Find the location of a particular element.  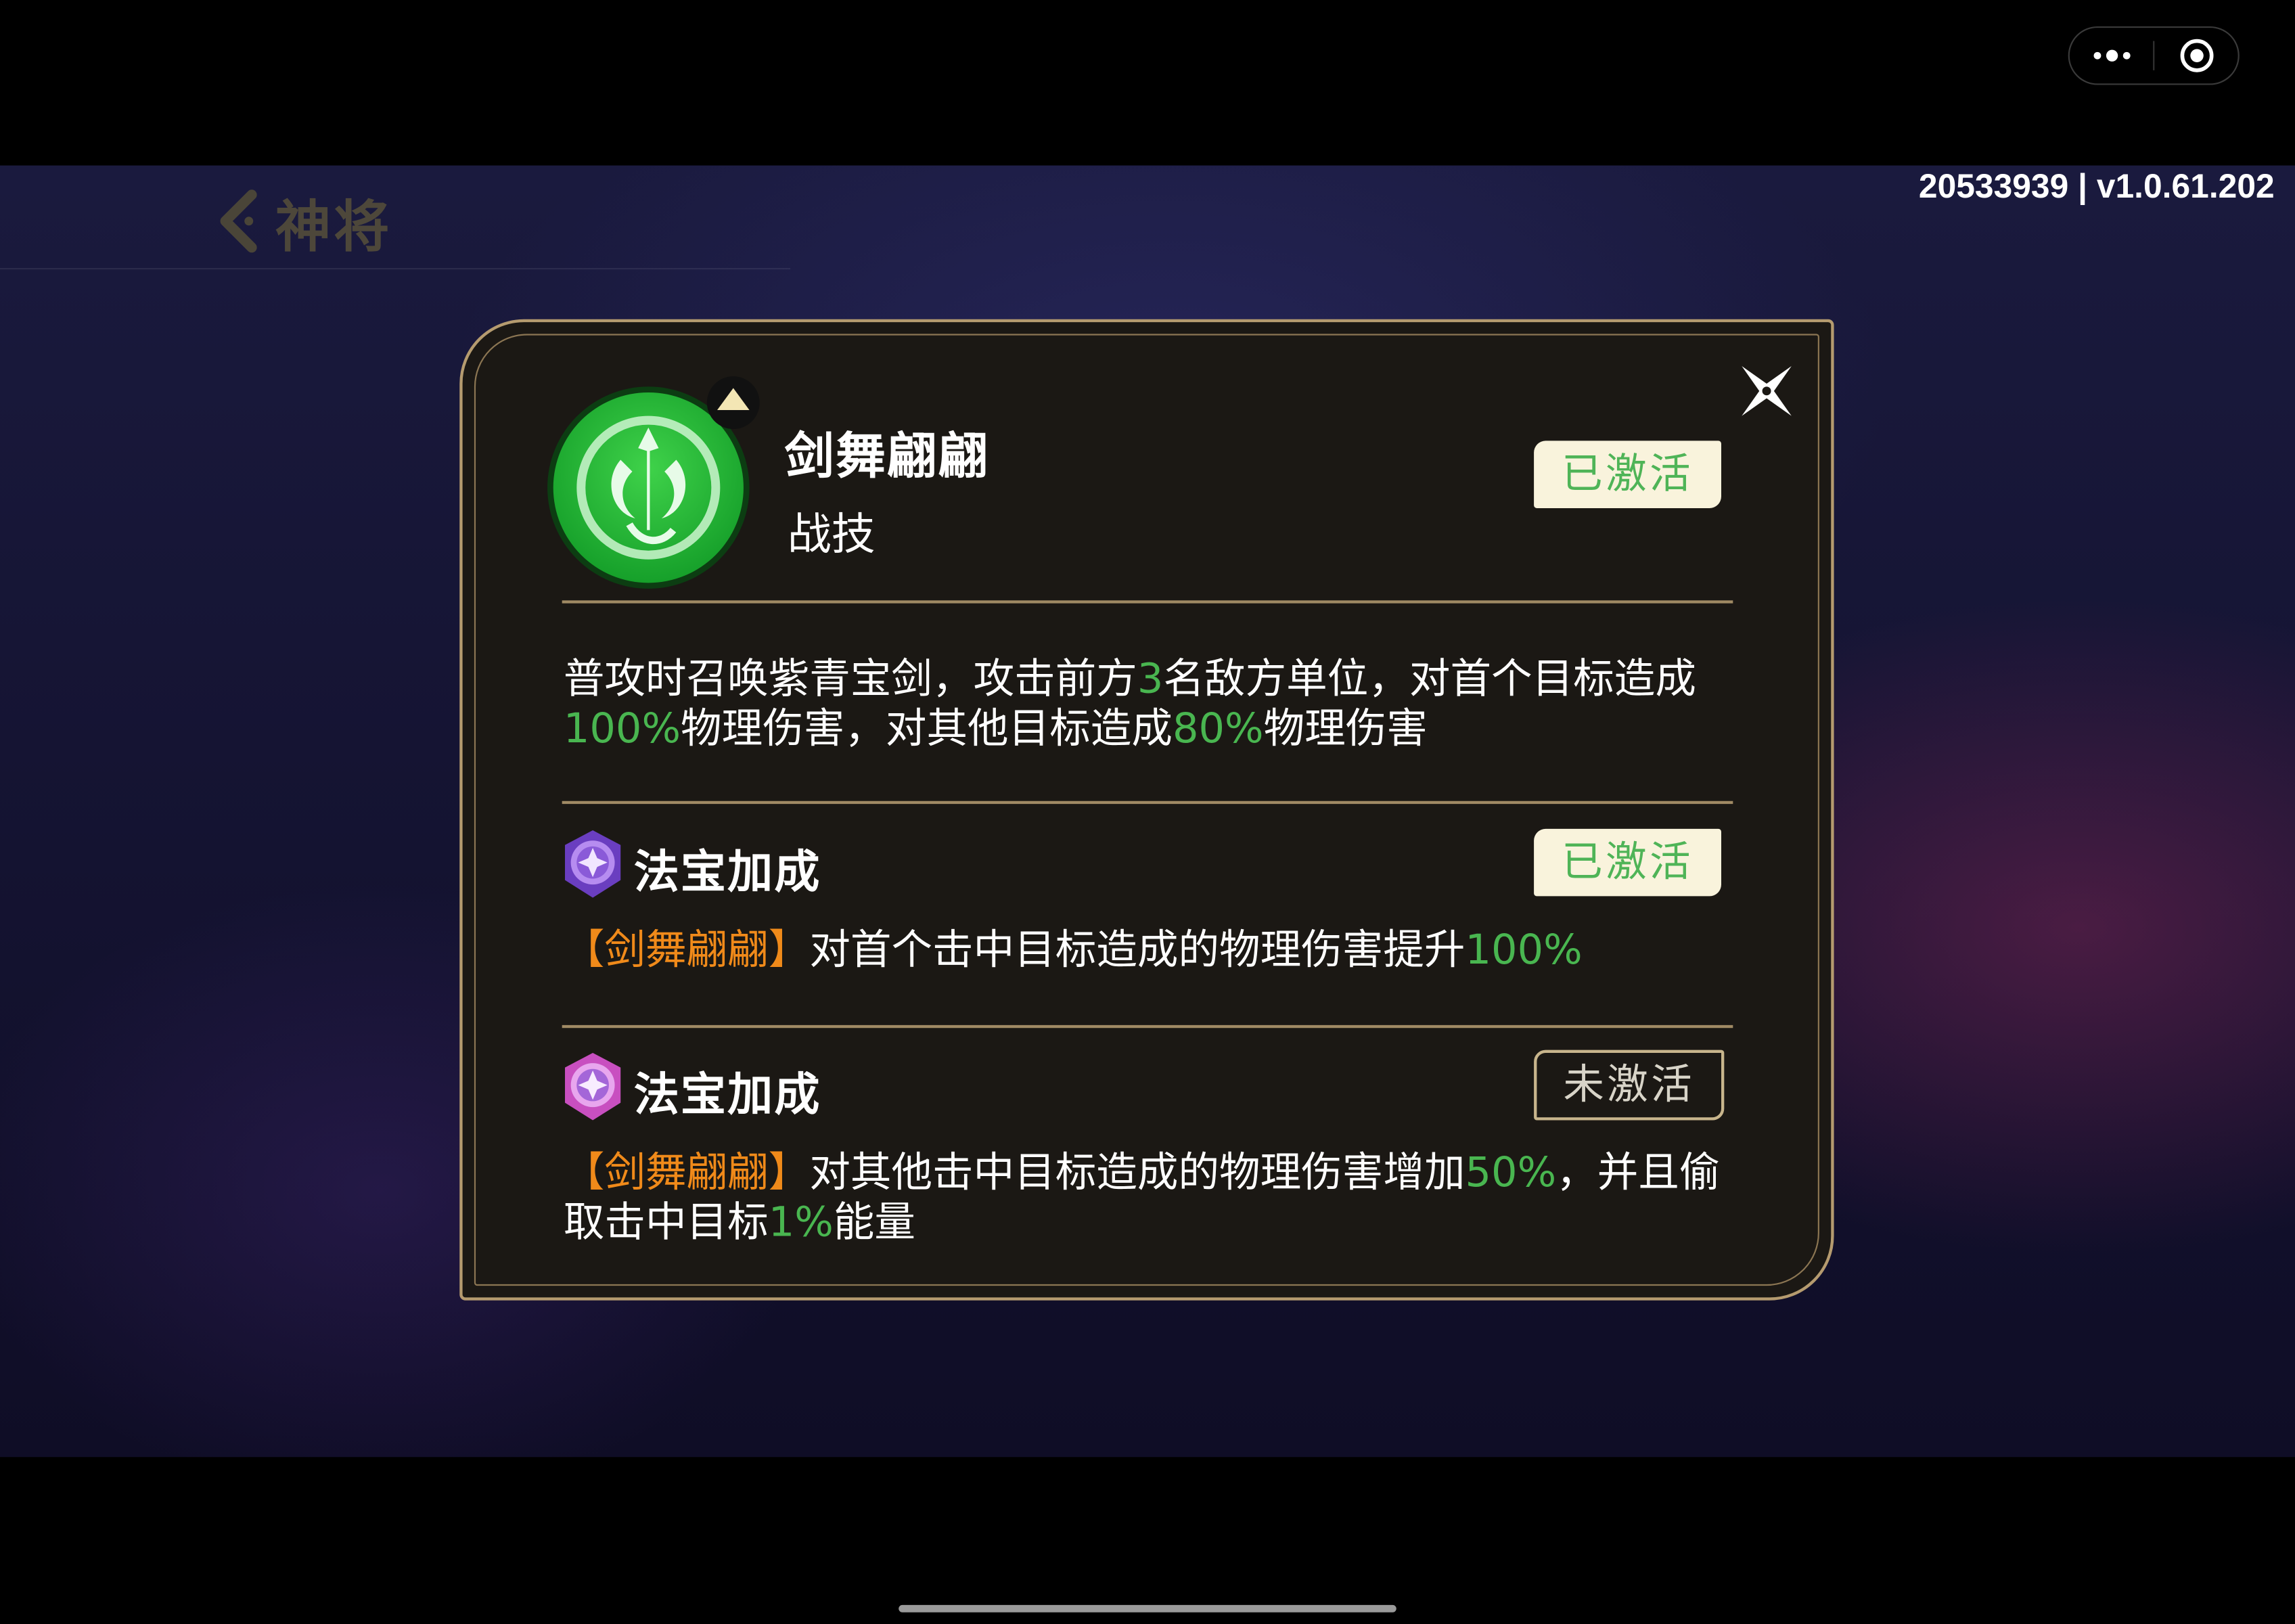

record-circle-icon is located at coordinates (2196, 55).